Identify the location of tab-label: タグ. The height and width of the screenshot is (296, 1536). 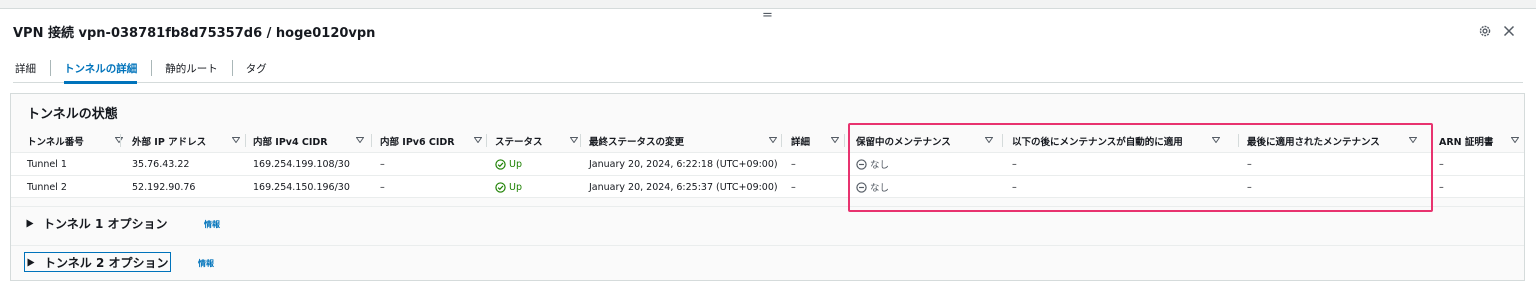
(256, 68).